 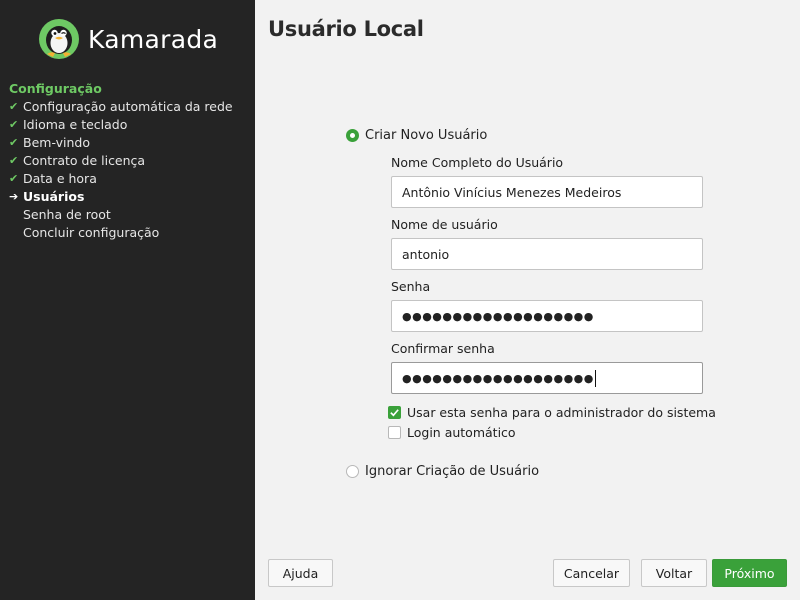 I want to click on step-label: Contrato de licença, so click(x=84, y=160).